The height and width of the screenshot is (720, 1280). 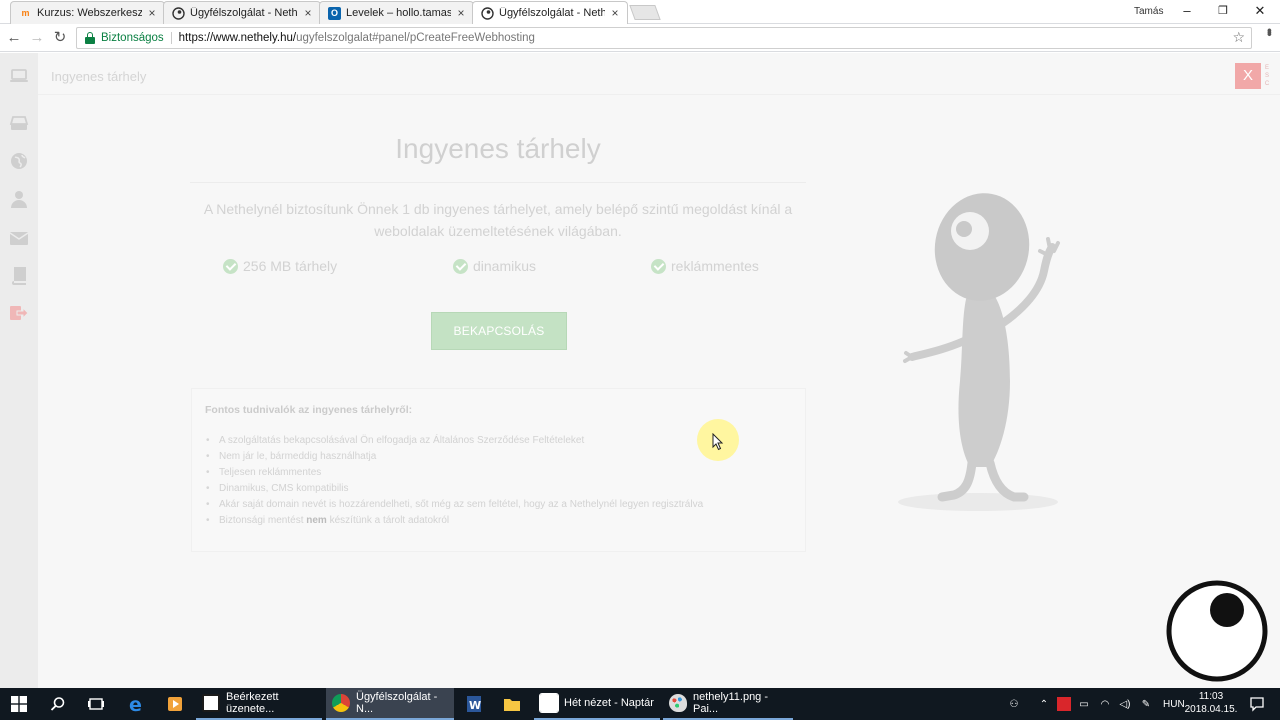 I want to click on windows-start-icon, so click(x=19, y=704).